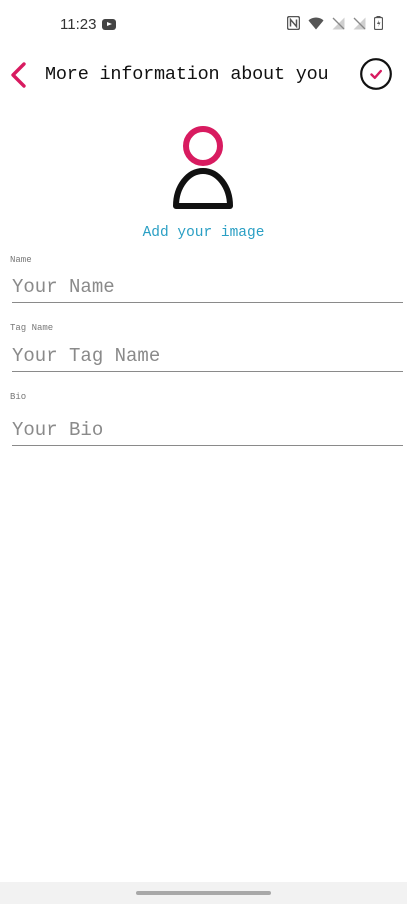  What do you see at coordinates (207, 287) in the screenshot?
I see `name-input` at bounding box center [207, 287].